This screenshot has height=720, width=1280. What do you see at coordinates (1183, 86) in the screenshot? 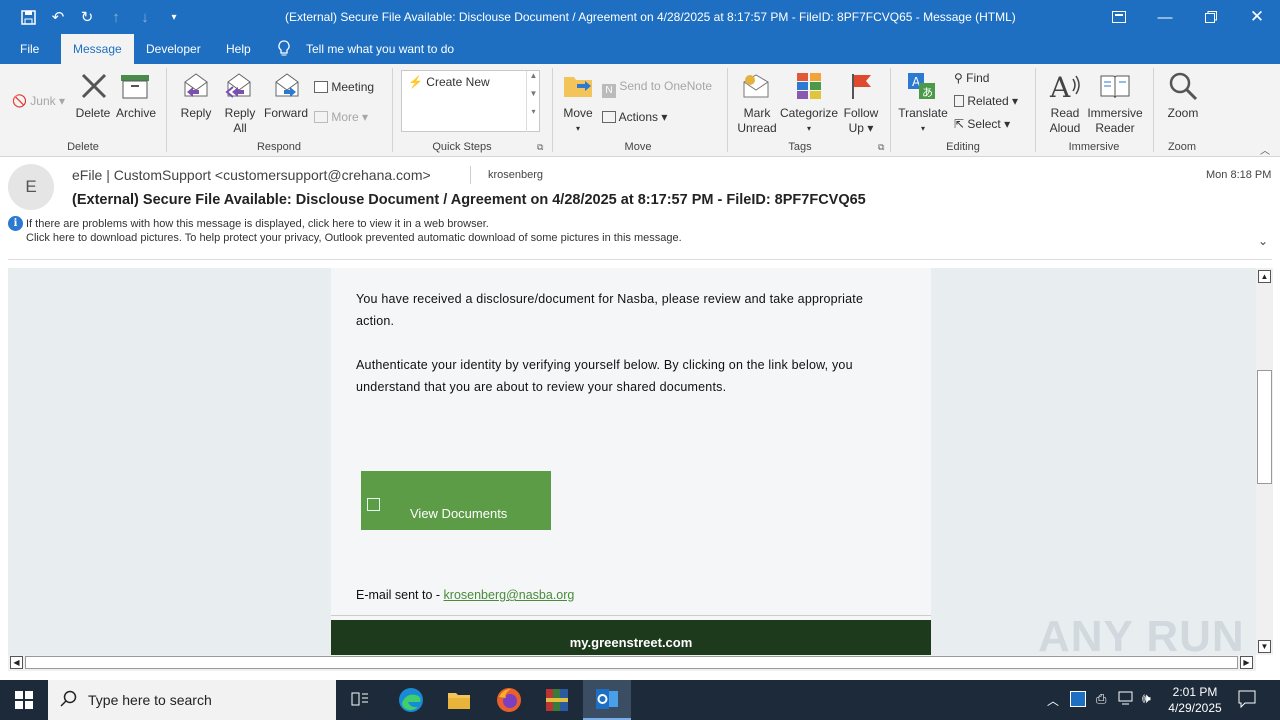
I see `zoom-icon` at bounding box center [1183, 86].